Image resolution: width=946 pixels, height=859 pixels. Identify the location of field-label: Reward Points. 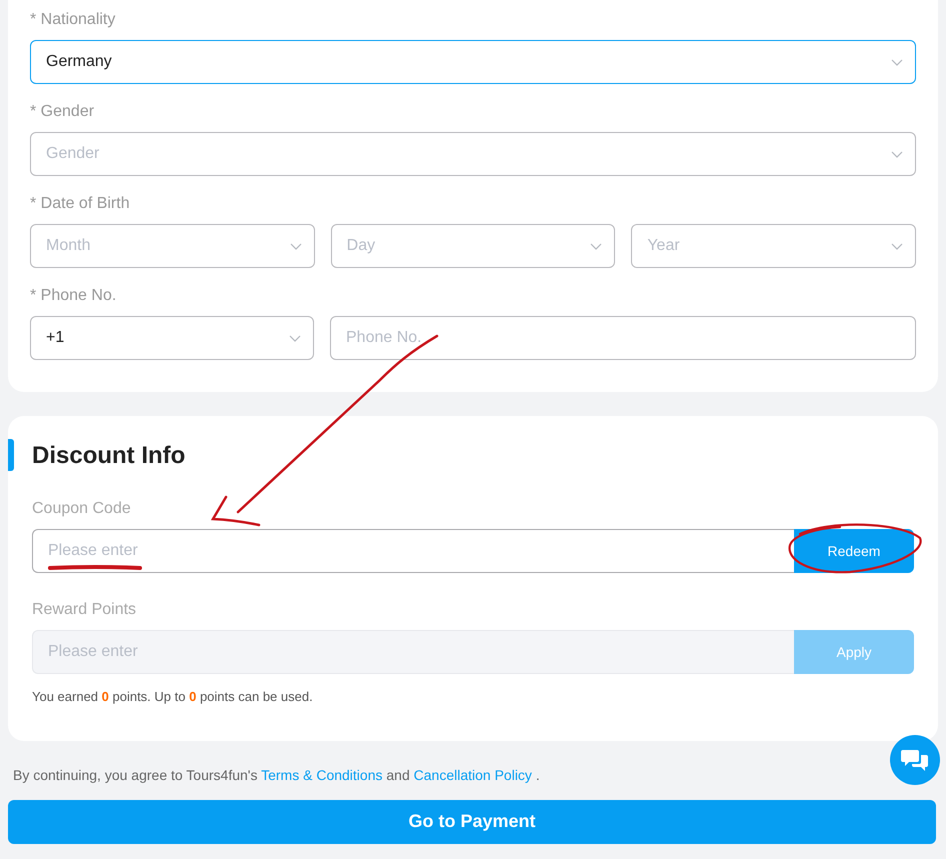
(85, 610).